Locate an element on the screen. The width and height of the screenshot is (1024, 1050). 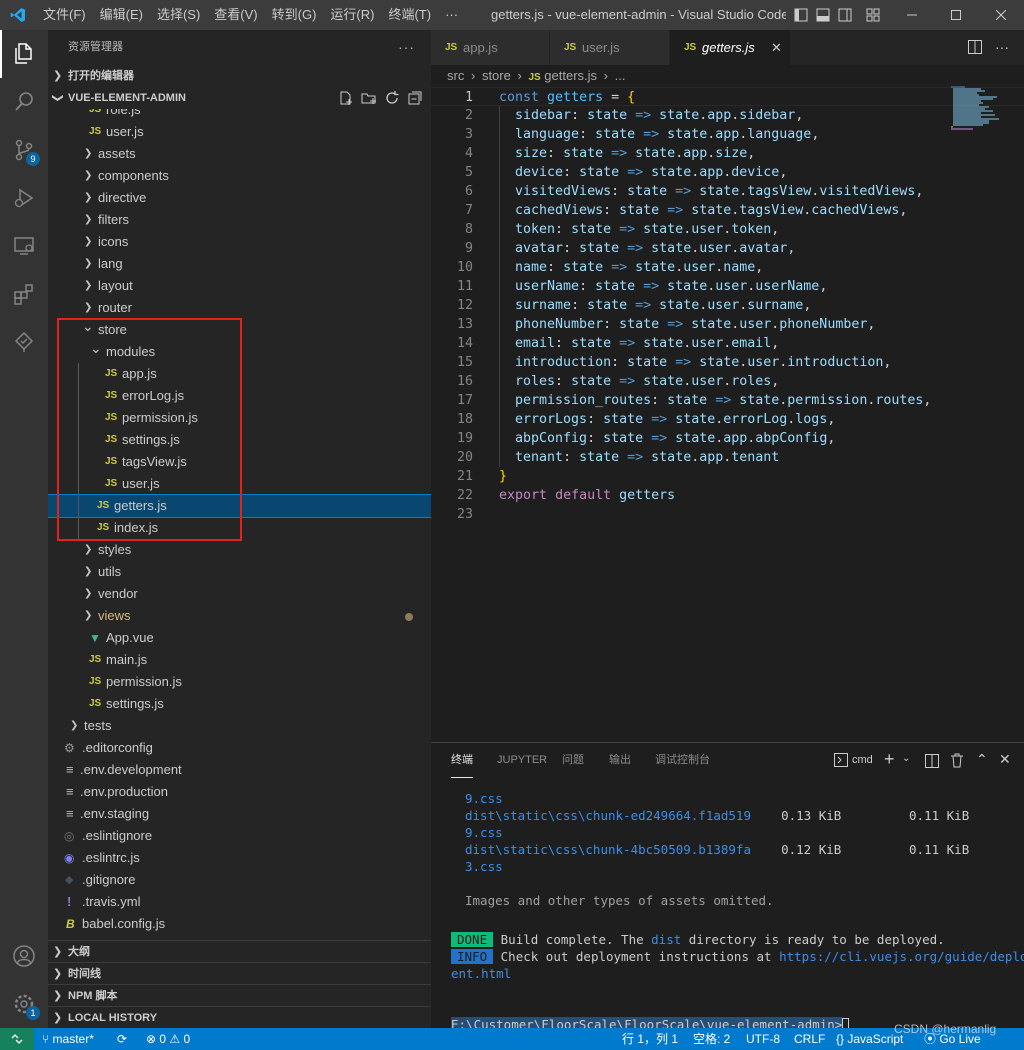
tab-getters-js: JS getters.js ✕ is located at coordinates (730, 47).